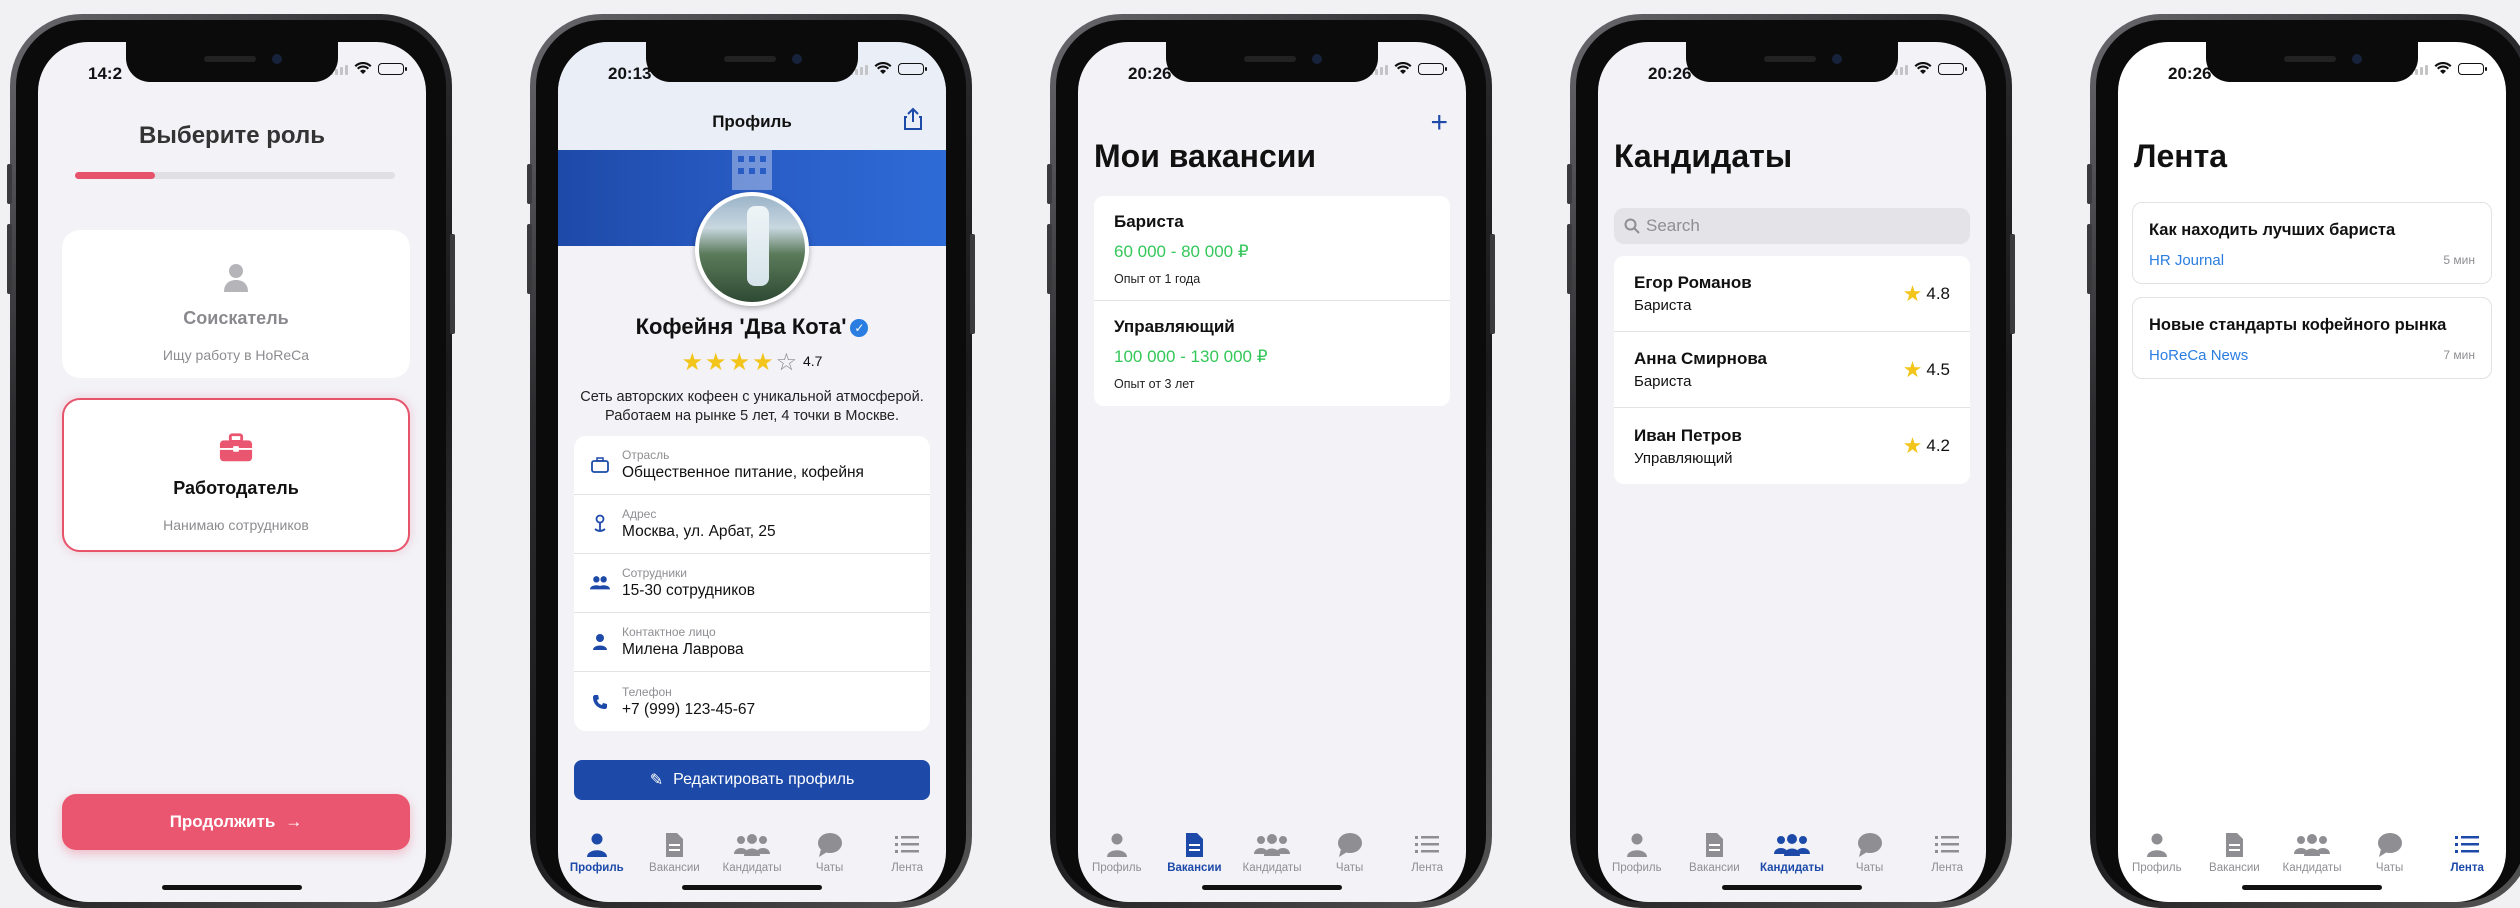 This screenshot has width=2520, height=908. What do you see at coordinates (1191, 356) in the screenshot?
I see `vacancy-salary: 100 000 - 130 000 ₽` at bounding box center [1191, 356].